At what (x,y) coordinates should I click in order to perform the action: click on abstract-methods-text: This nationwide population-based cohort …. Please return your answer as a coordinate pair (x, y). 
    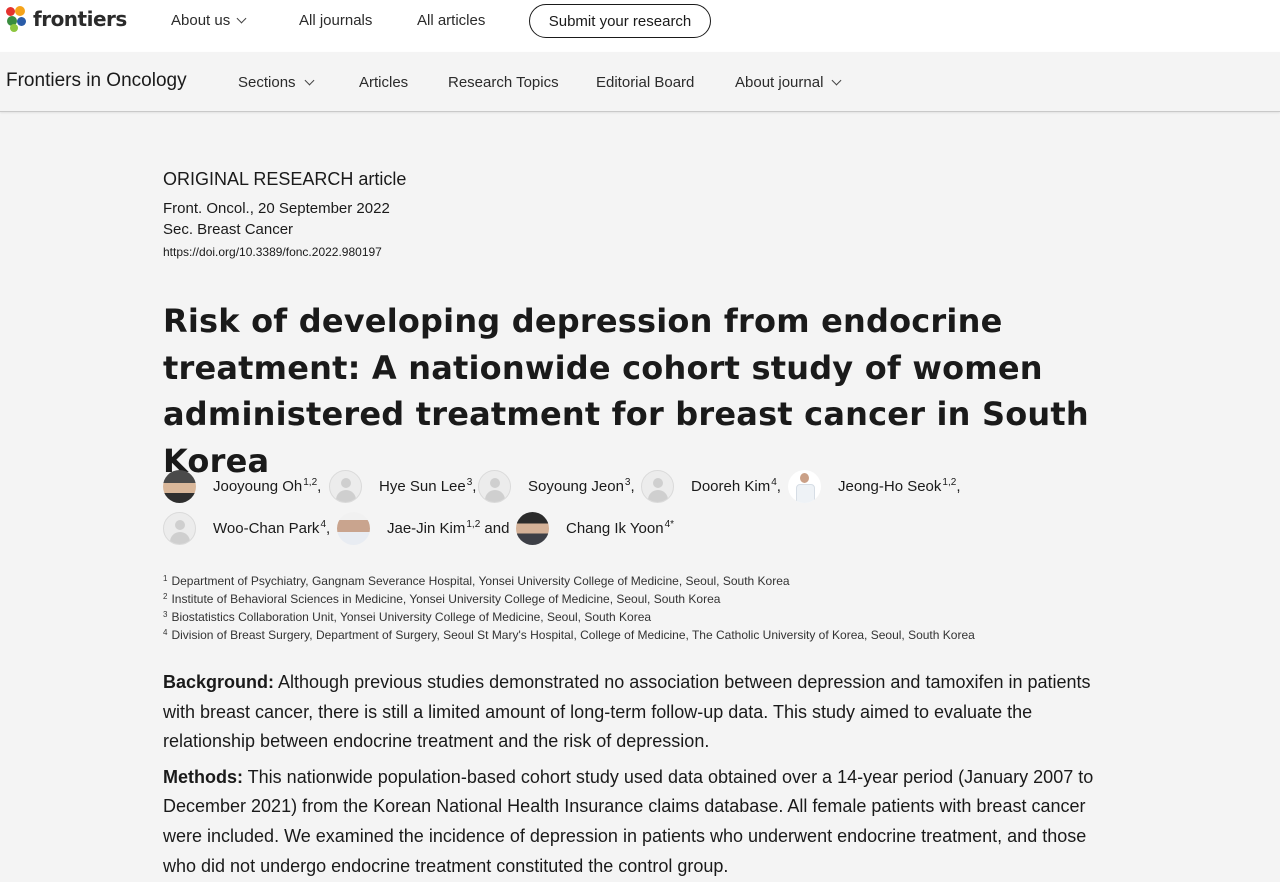
    Looking at the image, I should click on (628, 821).